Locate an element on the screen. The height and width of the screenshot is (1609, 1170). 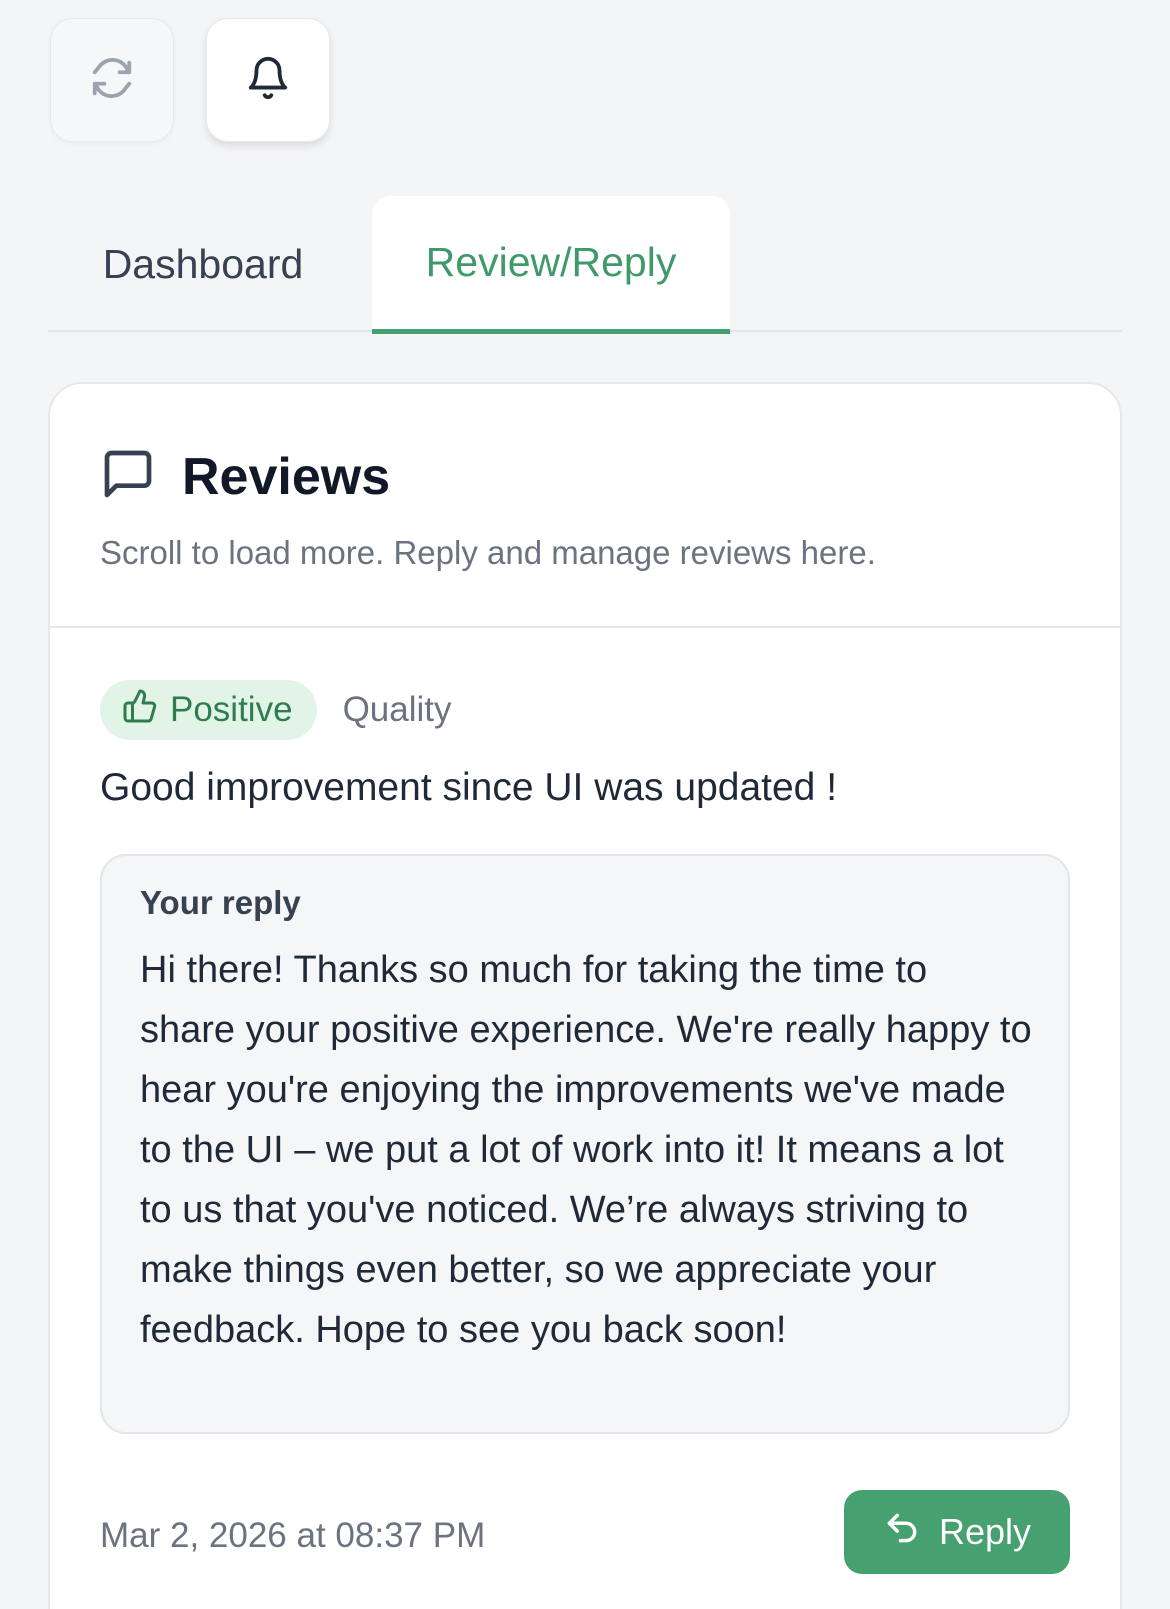
refresh-button is located at coordinates (112, 80).